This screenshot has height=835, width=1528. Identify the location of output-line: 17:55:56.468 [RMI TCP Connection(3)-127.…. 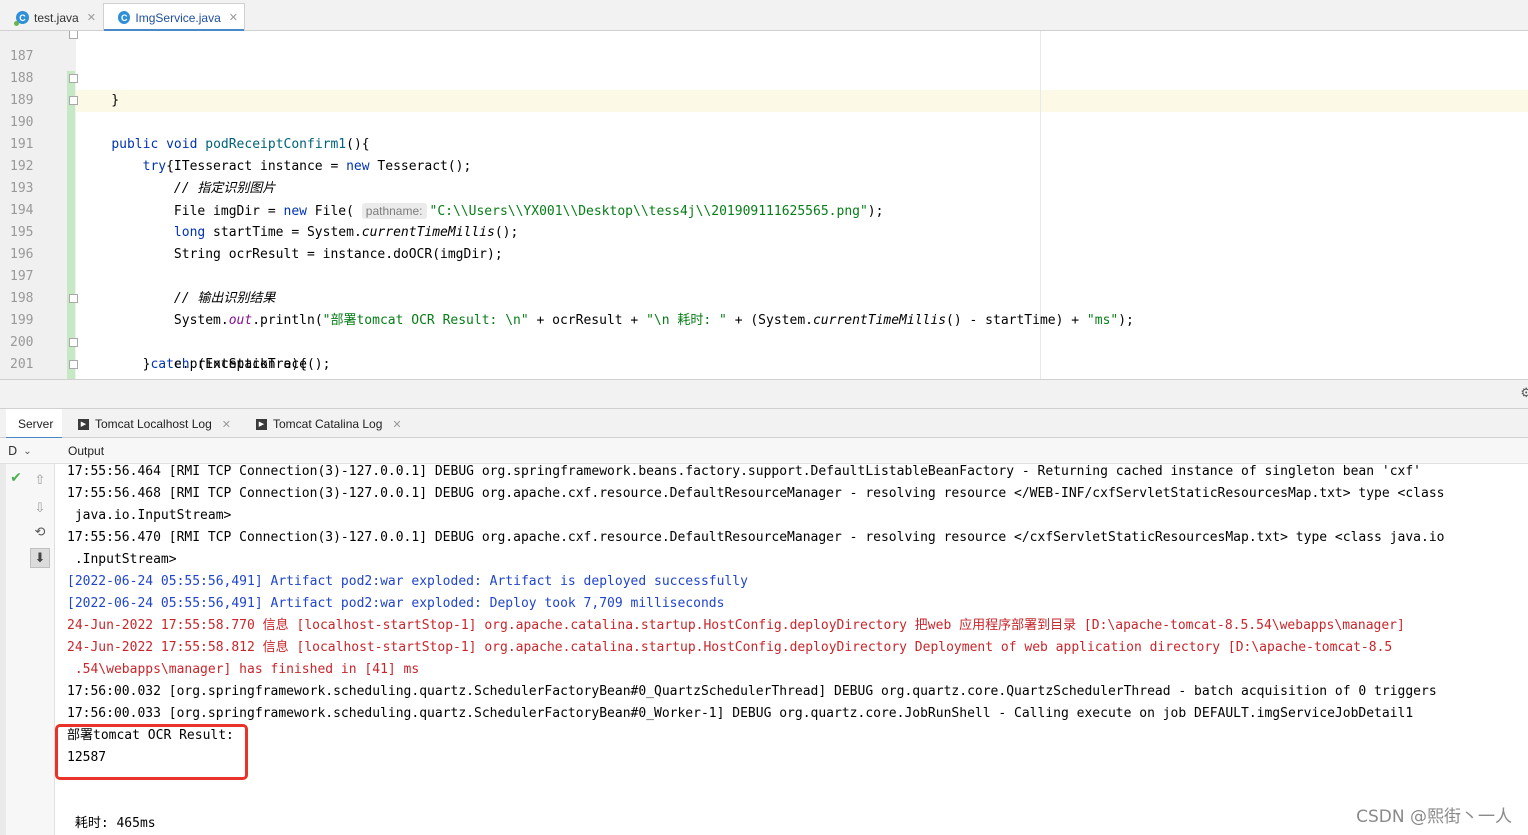
(756, 493).